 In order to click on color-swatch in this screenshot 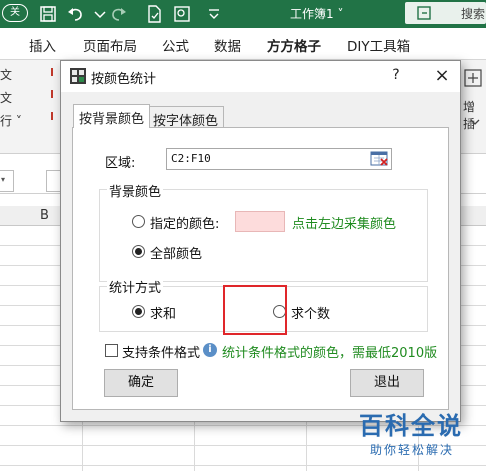, I will do `click(260, 221)`.